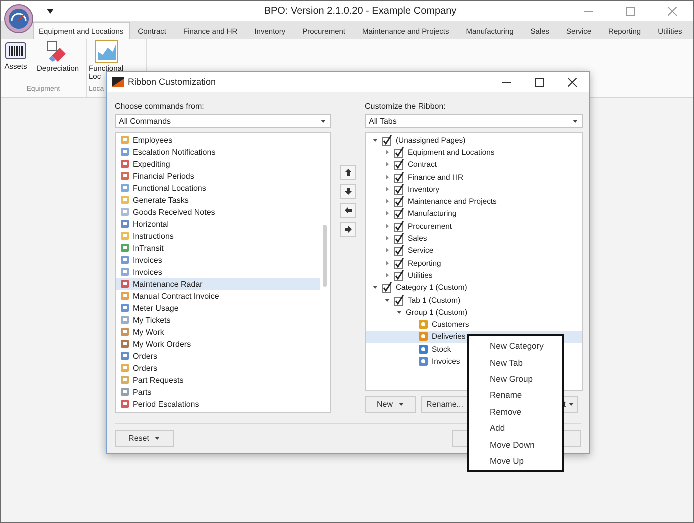 The height and width of the screenshot is (523, 694). Describe the element at coordinates (218, 284) in the screenshot. I see `list-item: Maintenance Radar` at that location.